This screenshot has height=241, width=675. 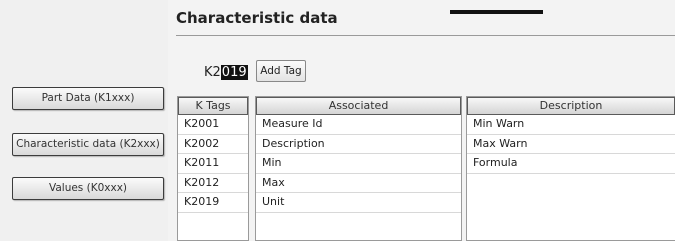 What do you see at coordinates (571, 125) in the screenshot?
I see `description-row: Min Warn` at bounding box center [571, 125].